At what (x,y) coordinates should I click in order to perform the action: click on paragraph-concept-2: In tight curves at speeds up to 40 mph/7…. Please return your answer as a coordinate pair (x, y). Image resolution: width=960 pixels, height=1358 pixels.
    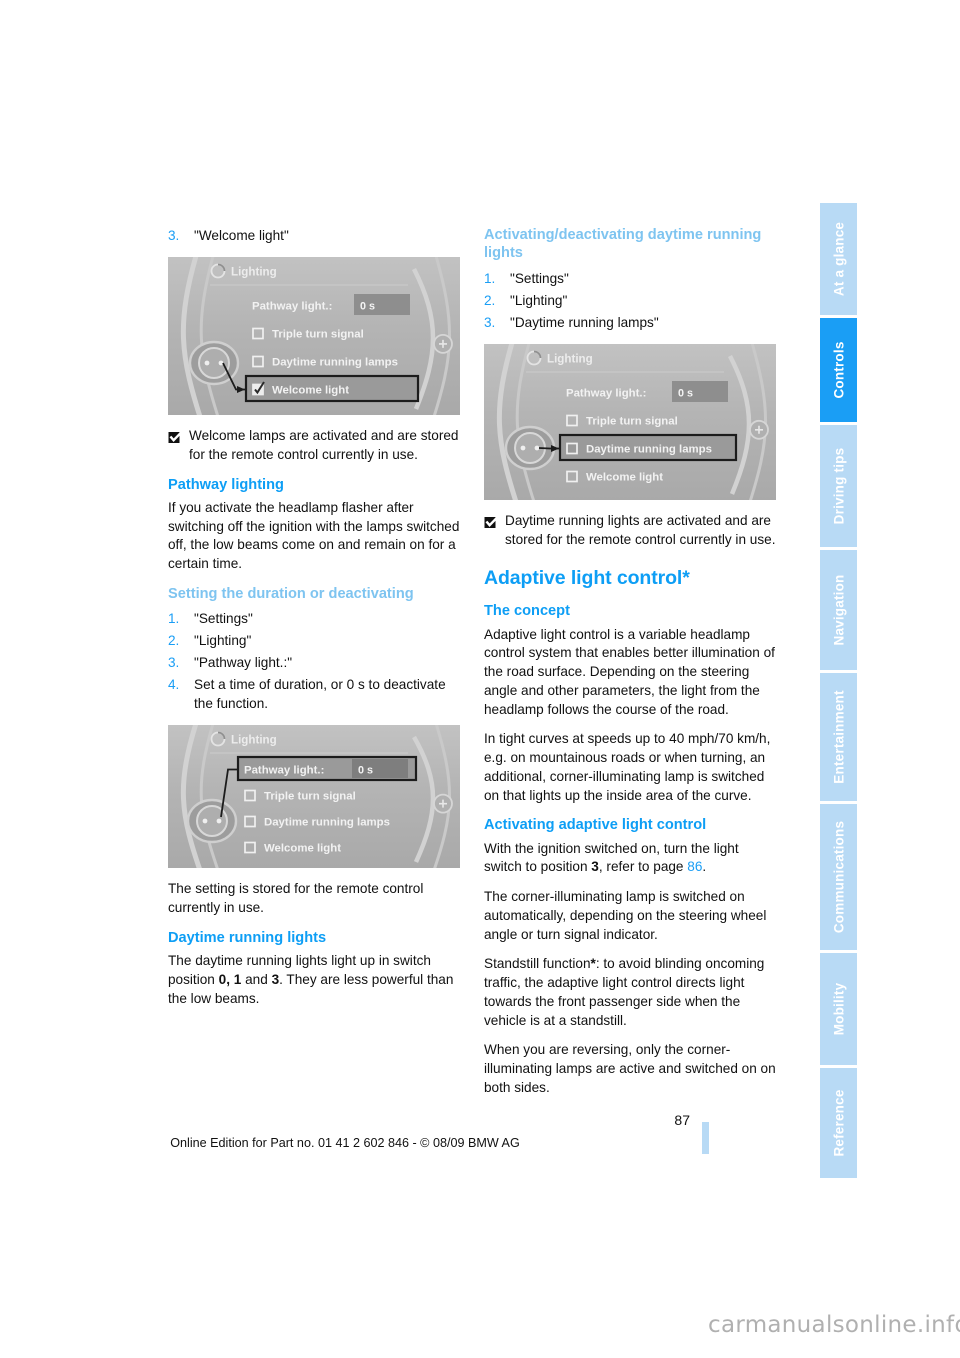
    Looking at the image, I should click on (627, 767).